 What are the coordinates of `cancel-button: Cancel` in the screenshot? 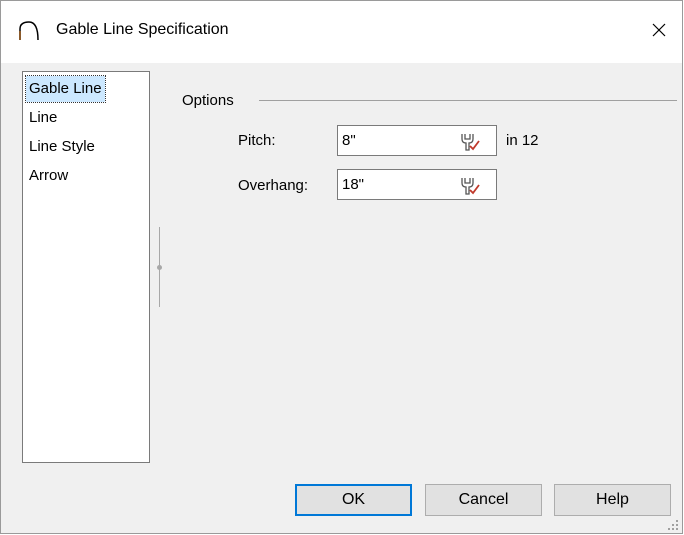 It's located at (483, 500).